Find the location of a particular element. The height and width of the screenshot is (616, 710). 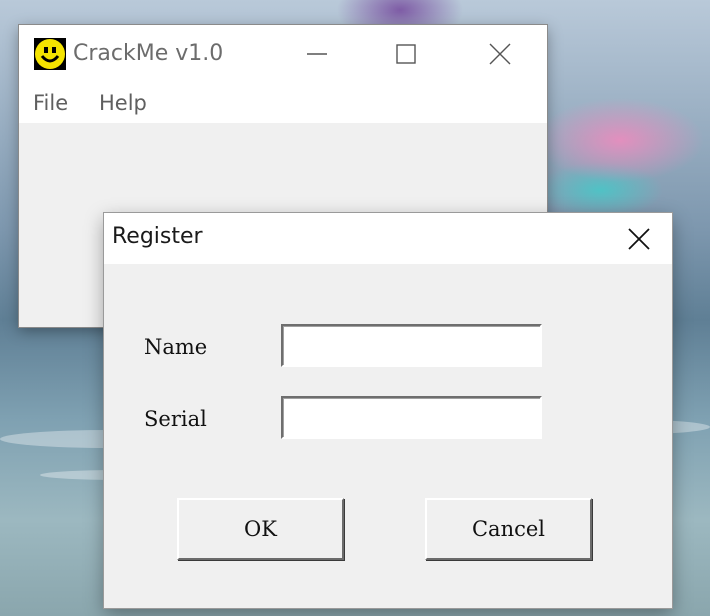

menu-help: Help is located at coordinates (123, 103).